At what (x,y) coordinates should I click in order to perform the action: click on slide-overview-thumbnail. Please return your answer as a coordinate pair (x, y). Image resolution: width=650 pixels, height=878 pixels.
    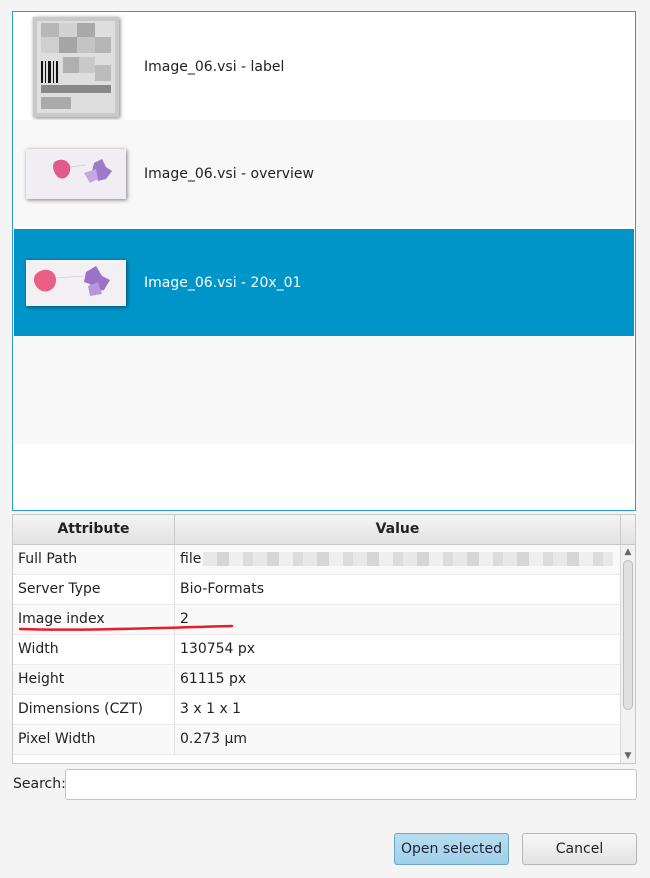
    Looking at the image, I should click on (76, 173).